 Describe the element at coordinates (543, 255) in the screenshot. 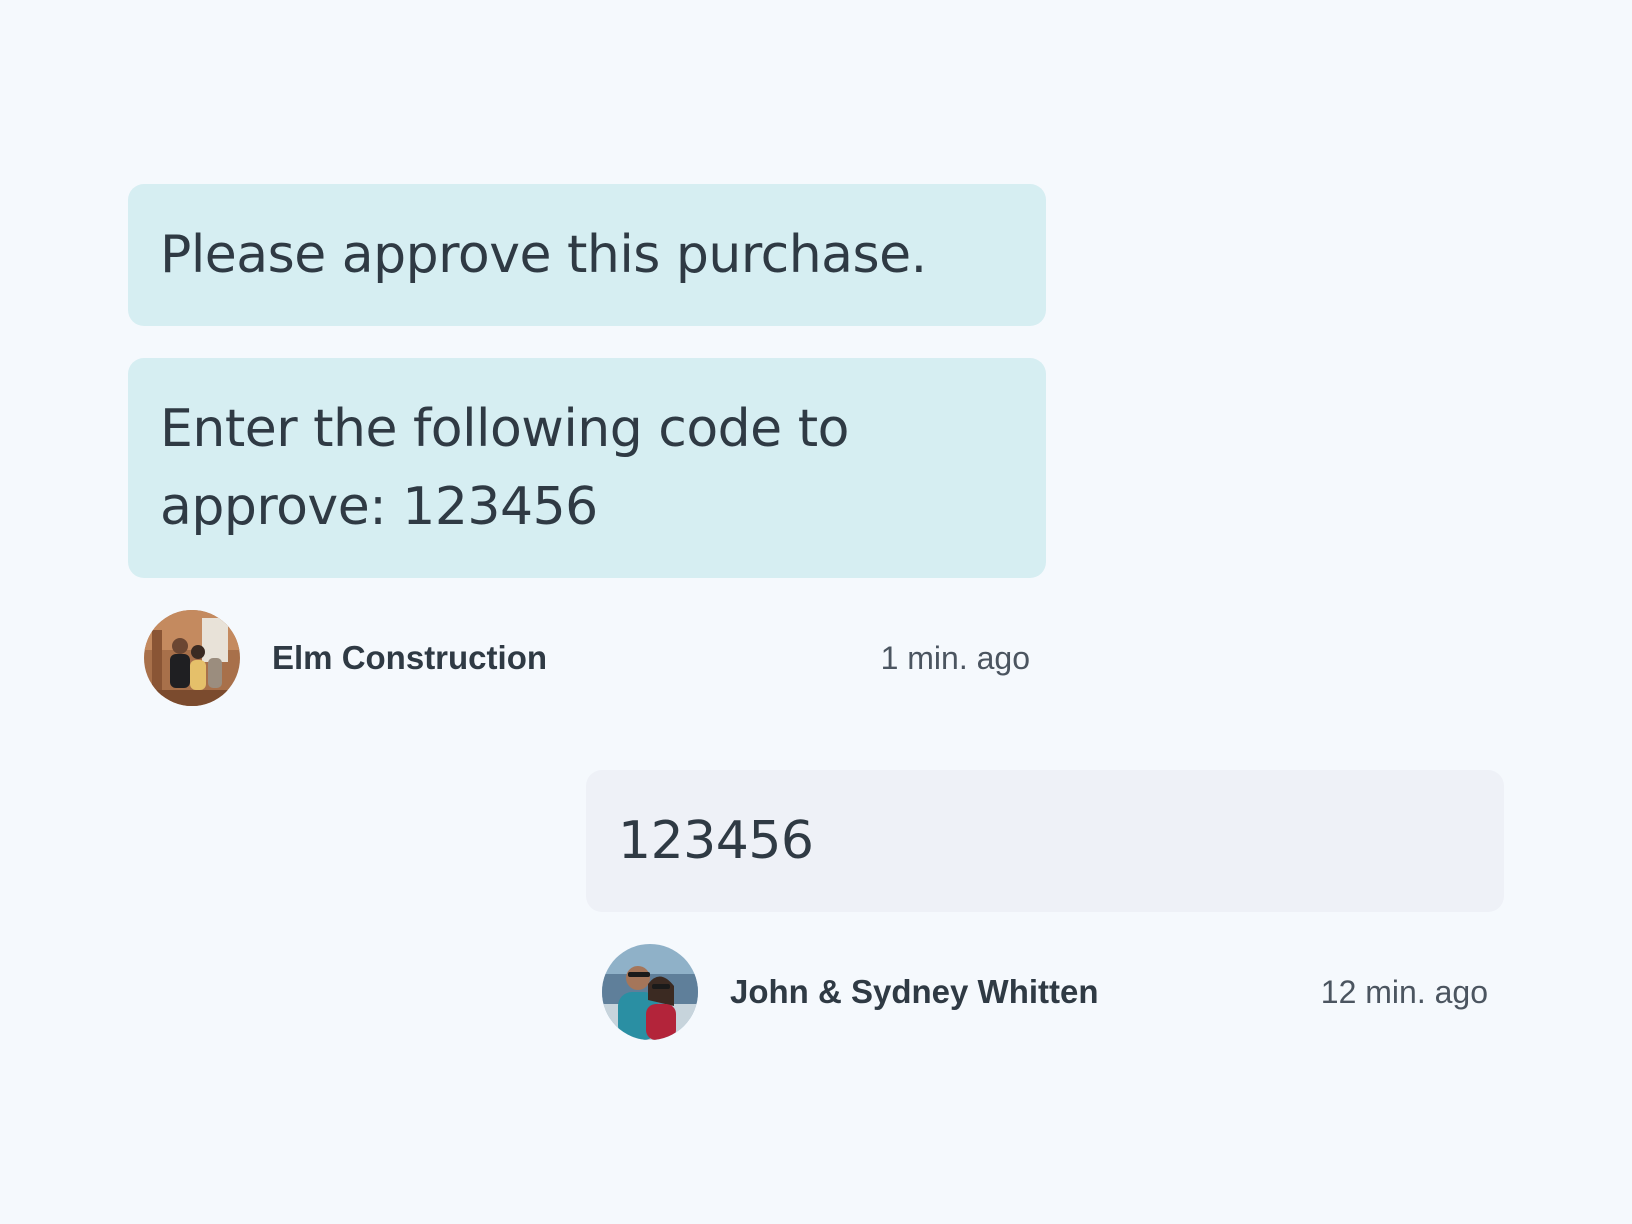

I see `message-text: Please approve this purchase.` at that location.